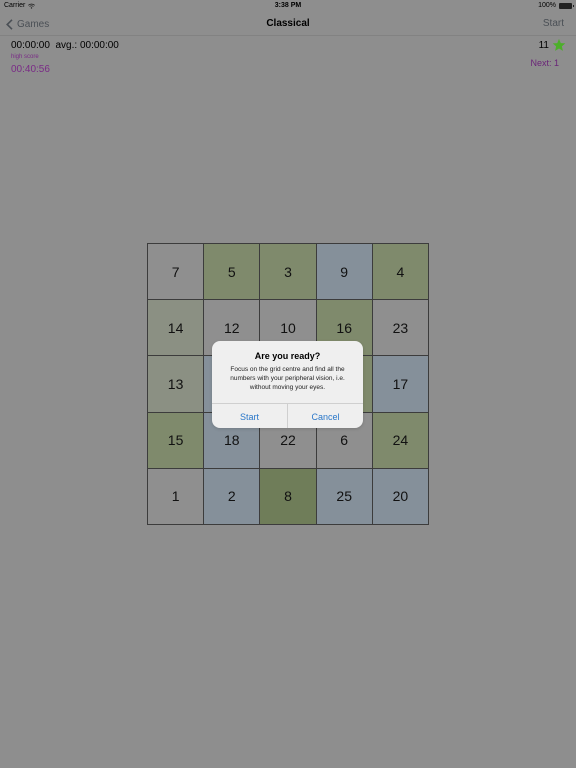 The height and width of the screenshot is (768, 576). What do you see at coordinates (288, 272) in the screenshot?
I see `grid-cell: 3` at bounding box center [288, 272].